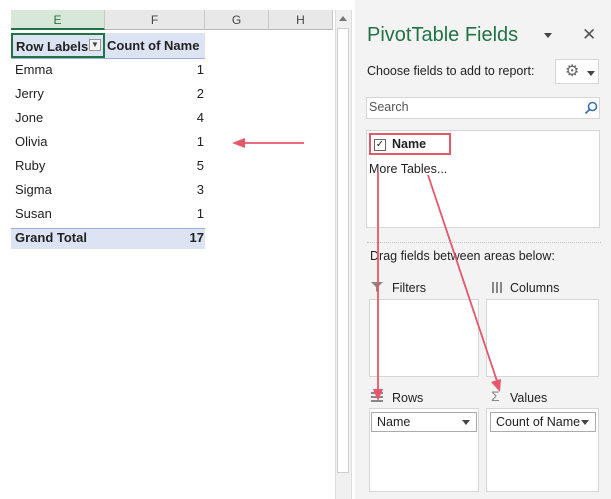 This screenshot has height=499, width=611. I want to click on arrow-to-values, so click(464, 283).